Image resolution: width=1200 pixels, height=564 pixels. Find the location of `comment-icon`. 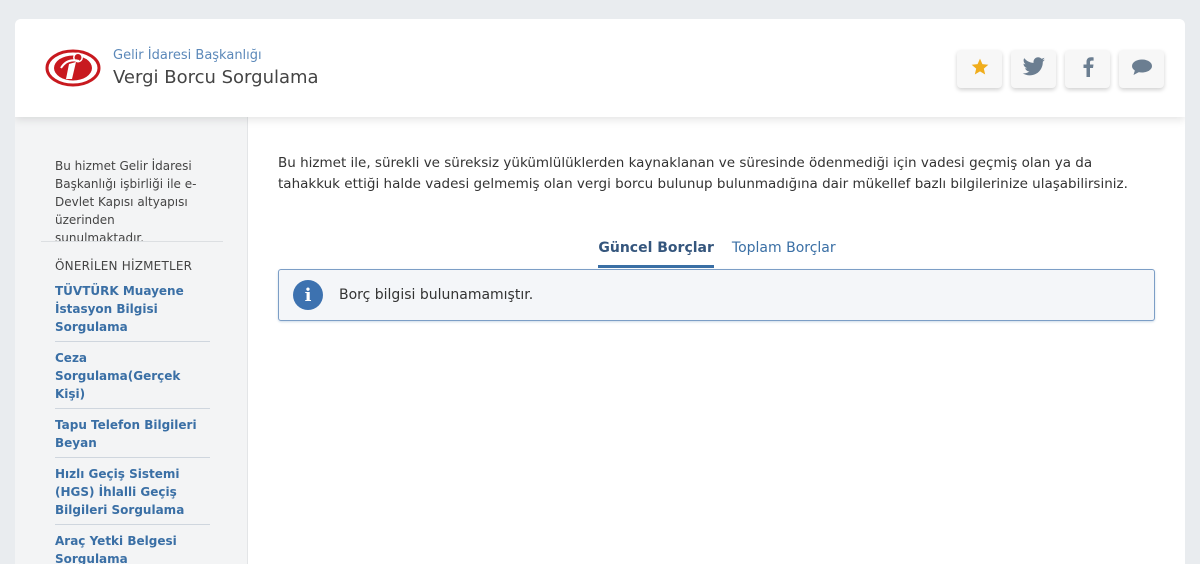

comment-icon is located at coordinates (1142, 69).